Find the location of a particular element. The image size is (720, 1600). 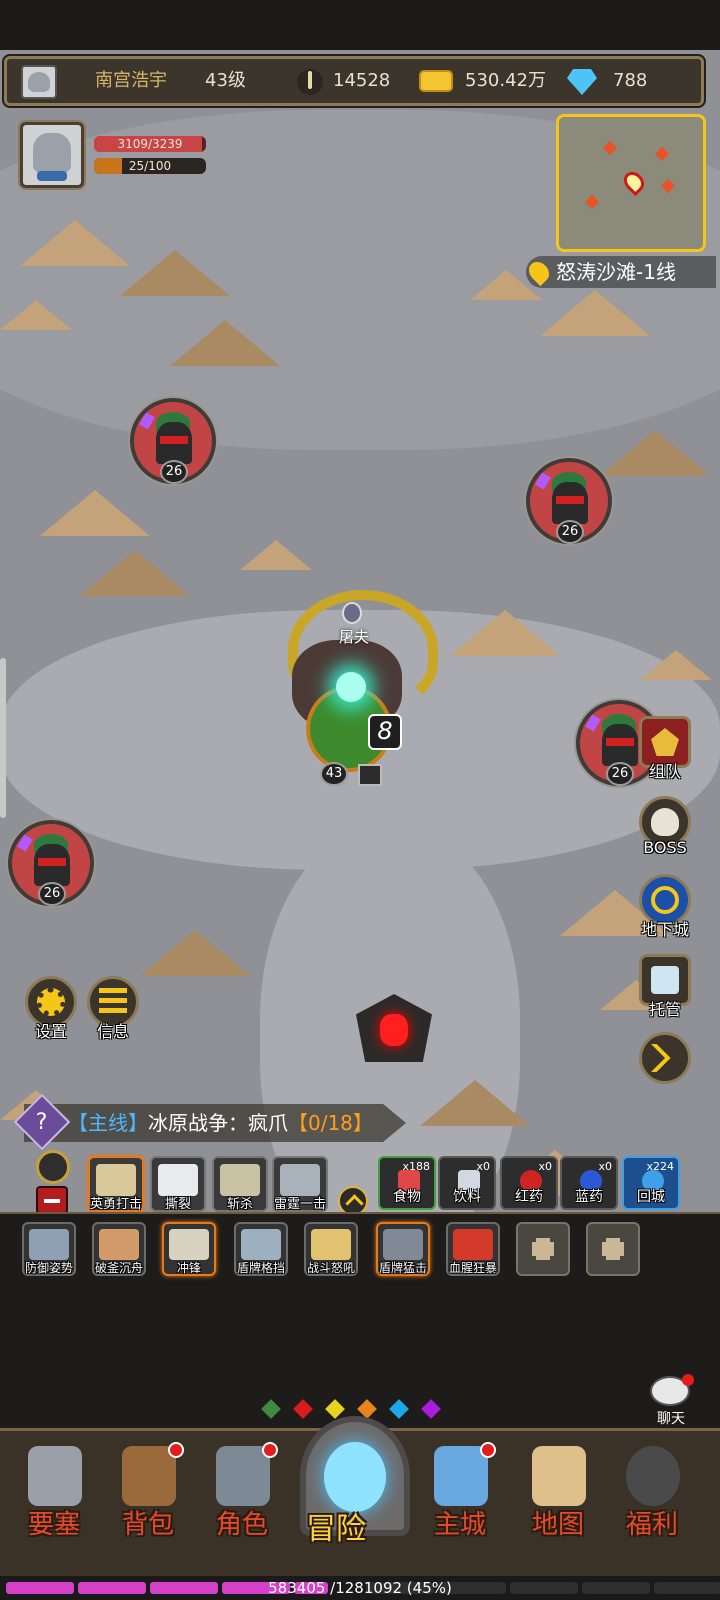

nav-adventure: 冒险 is located at coordinates (353, 1481).